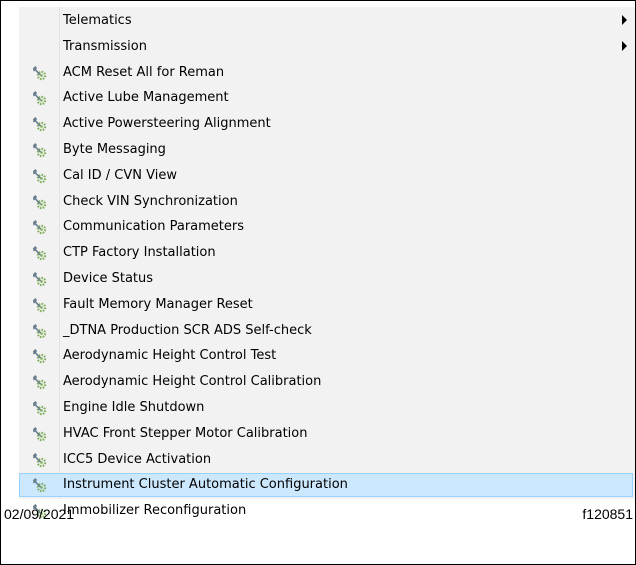 This screenshot has width=636, height=565. Describe the element at coordinates (154, 227) in the screenshot. I see `menu-item-label: Communication Parameters` at that location.